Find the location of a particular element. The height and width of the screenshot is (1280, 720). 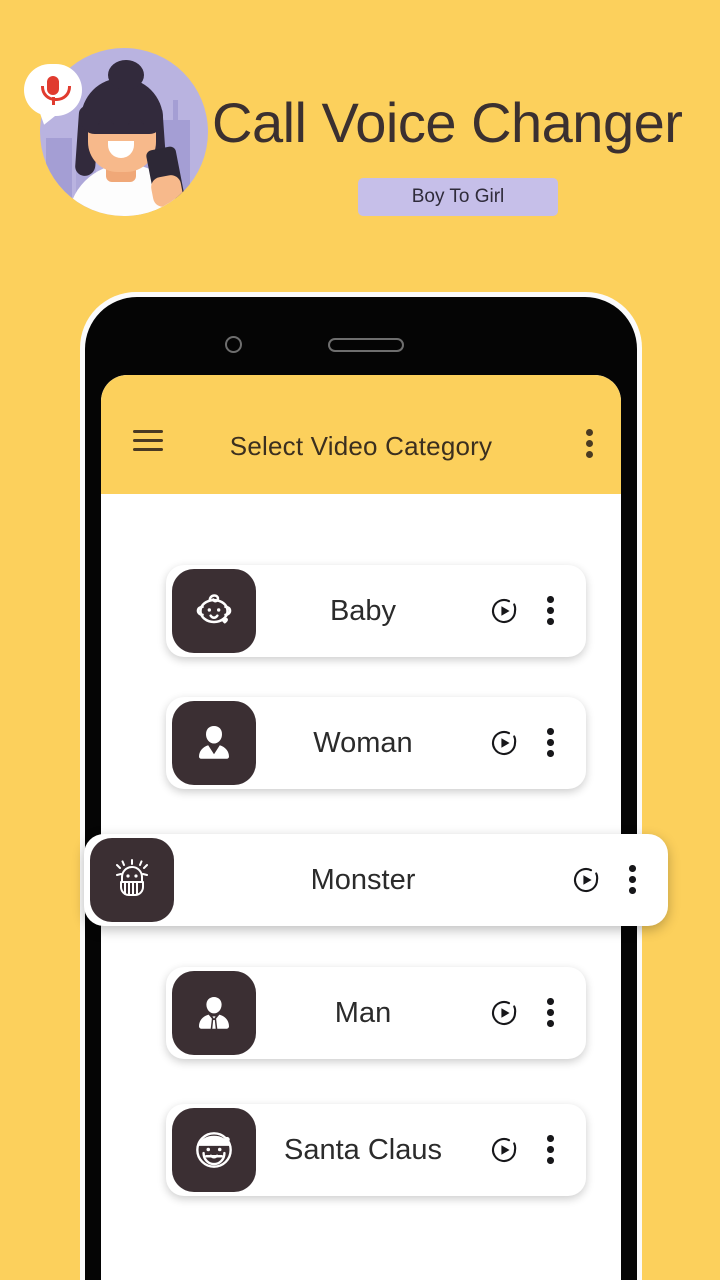

list-item-selected: Monster is located at coordinates (376, 880).